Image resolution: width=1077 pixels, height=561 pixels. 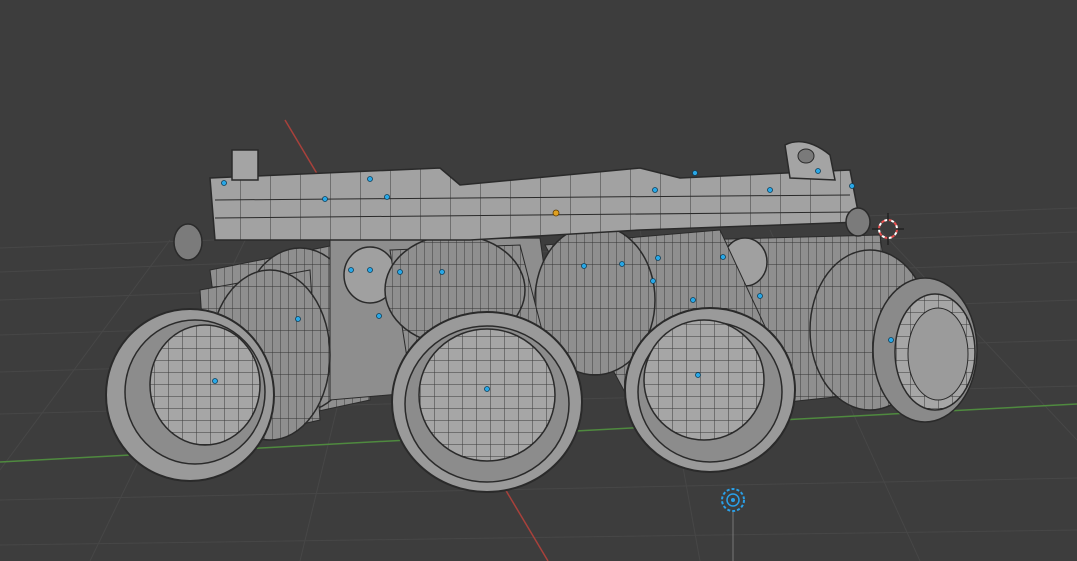 I want to click on active-origin-point, so click(x=556, y=213).